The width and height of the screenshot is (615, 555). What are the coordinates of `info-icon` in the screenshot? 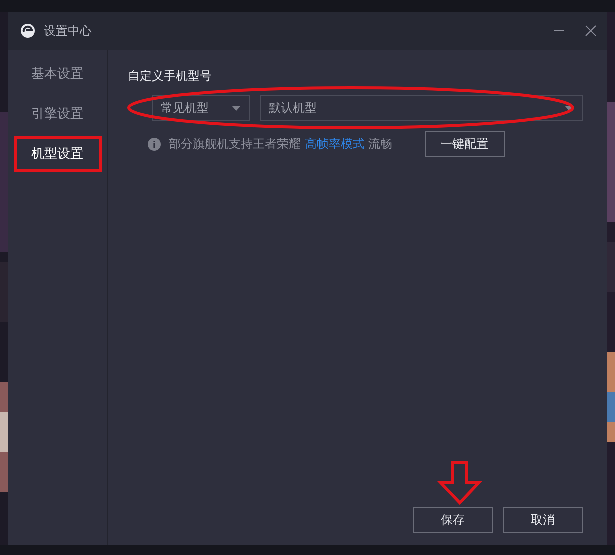 It's located at (154, 144).